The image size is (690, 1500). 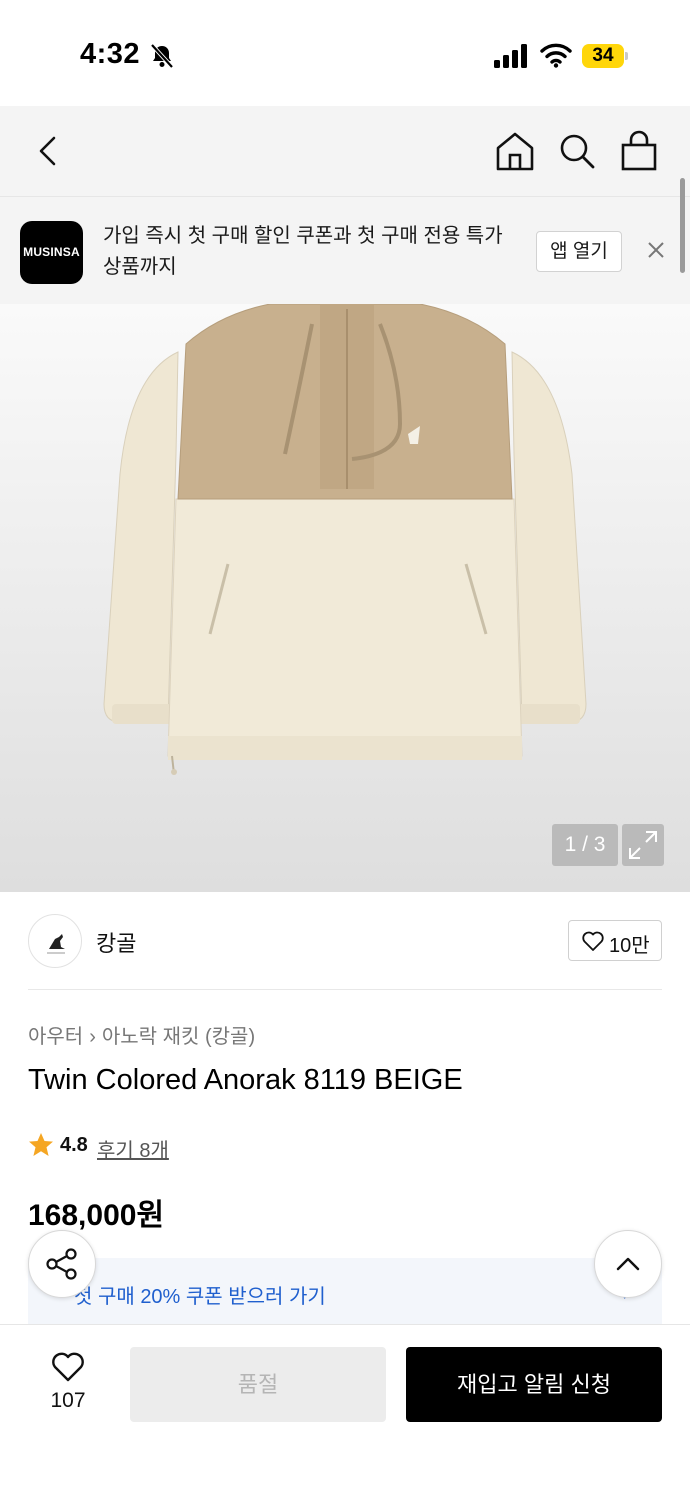 I want to click on expand-image-button, so click(x=643, y=845).